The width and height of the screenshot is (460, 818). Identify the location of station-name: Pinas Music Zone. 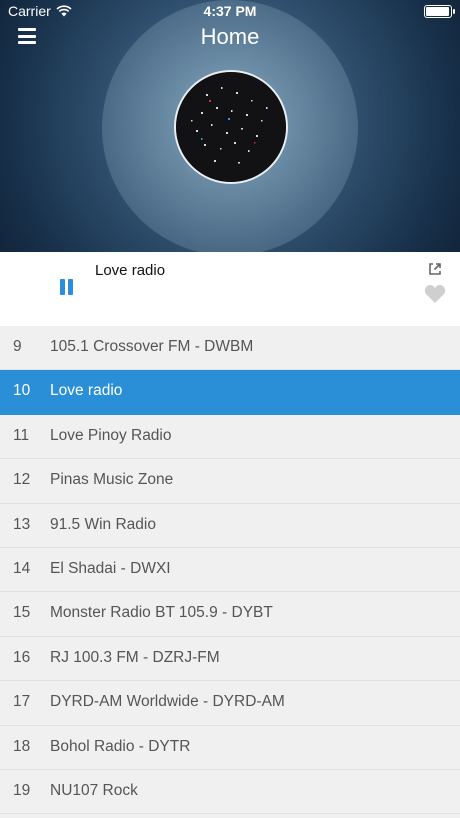
(112, 480).